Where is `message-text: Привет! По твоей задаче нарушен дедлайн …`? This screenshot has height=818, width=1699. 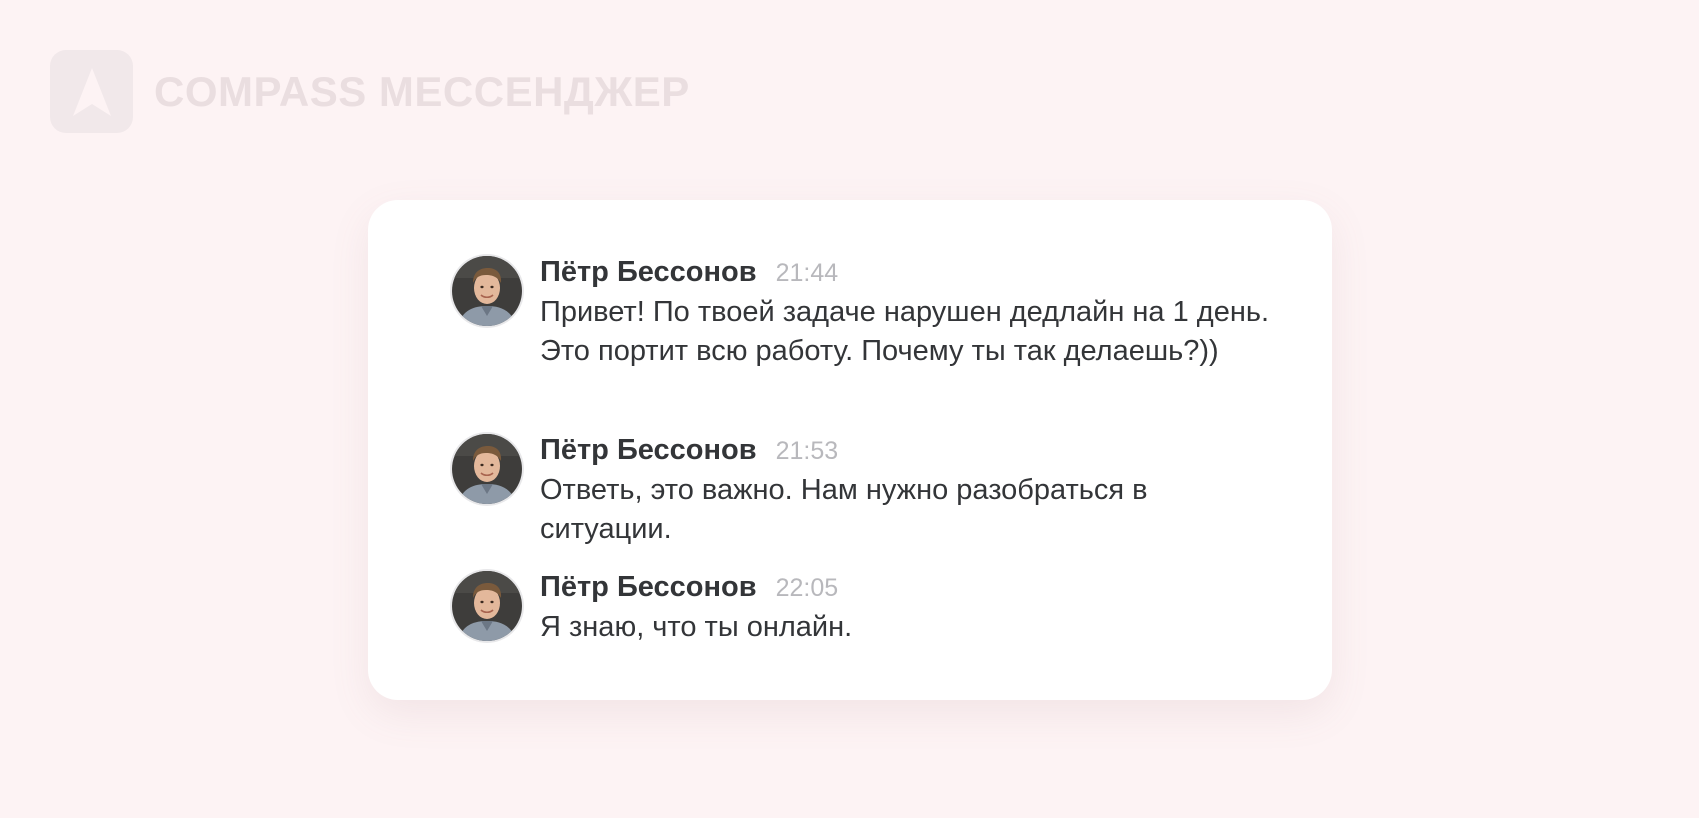 message-text: Привет! По твоей задаче нарушен дедлайн … is located at coordinates (905, 331).